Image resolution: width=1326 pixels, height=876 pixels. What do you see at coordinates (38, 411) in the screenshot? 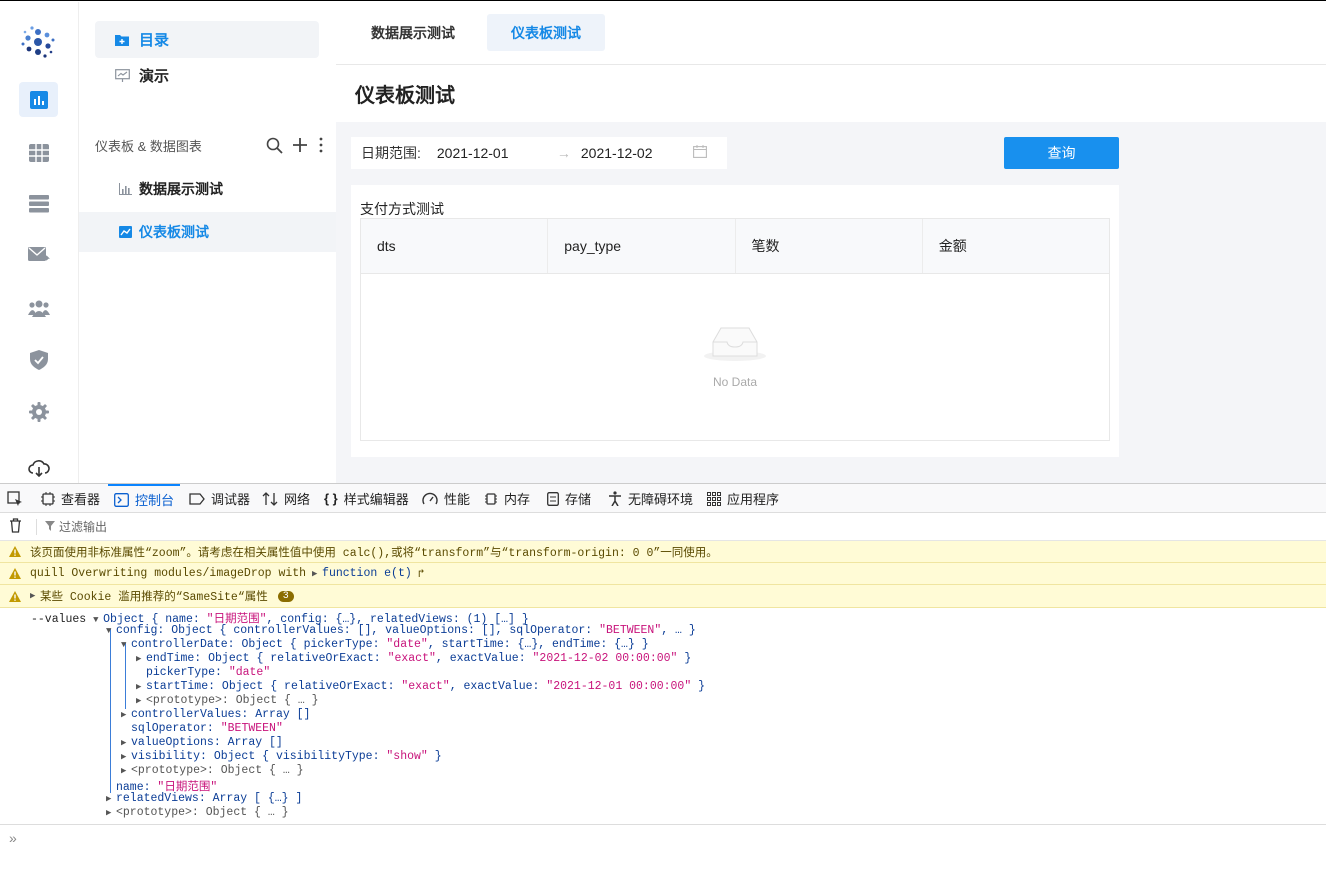
I see `gear-icon` at bounding box center [38, 411].